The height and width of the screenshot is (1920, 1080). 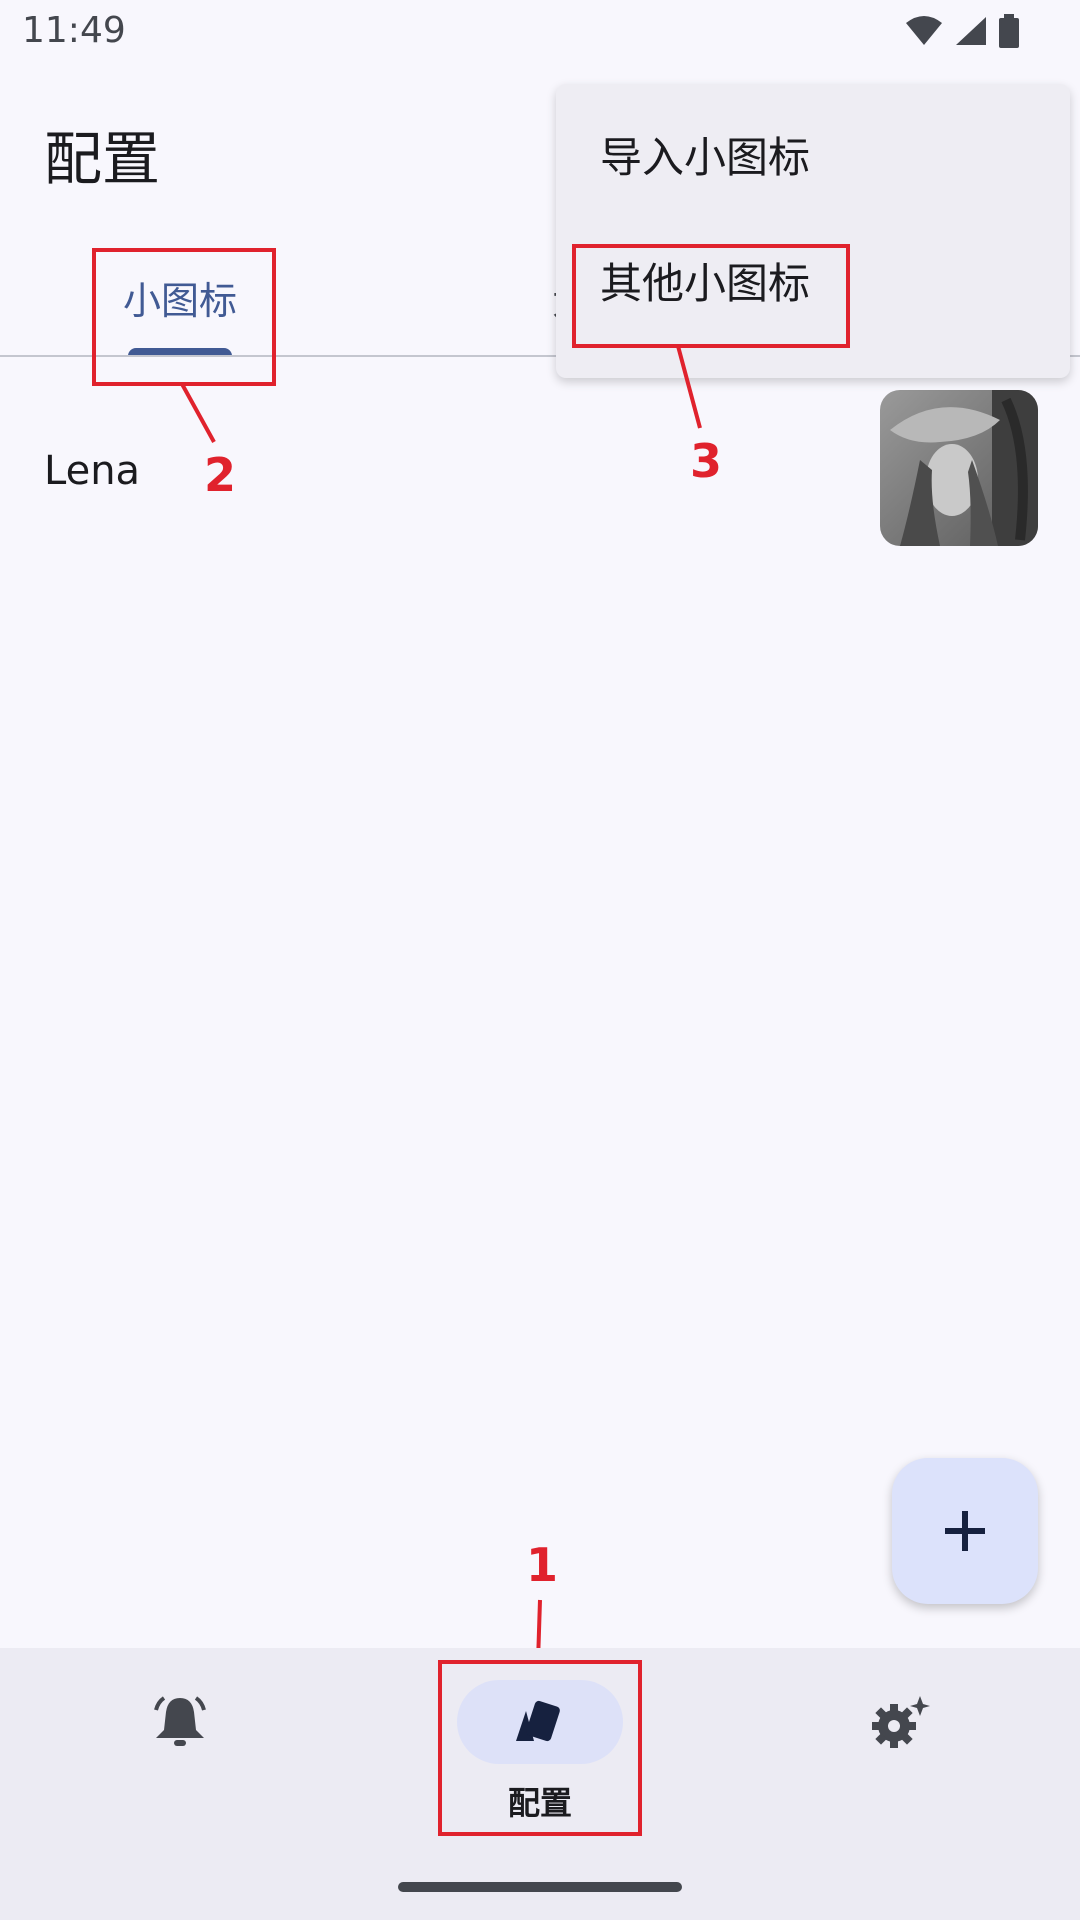 What do you see at coordinates (901, 1722) in the screenshot?
I see `gear-sparkle-icon` at bounding box center [901, 1722].